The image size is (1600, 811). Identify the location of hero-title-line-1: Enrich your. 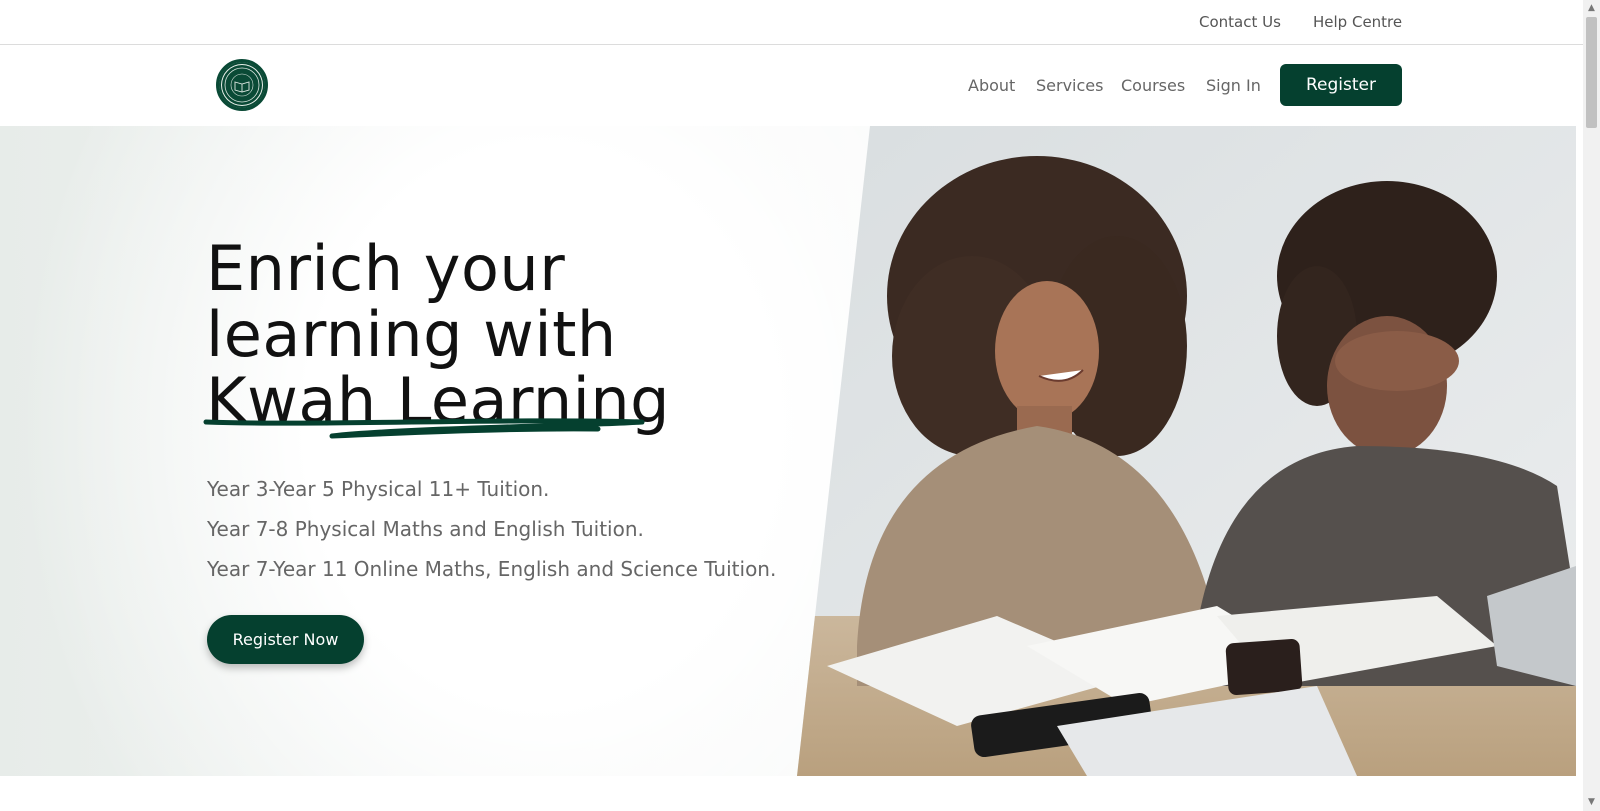
(386, 268).